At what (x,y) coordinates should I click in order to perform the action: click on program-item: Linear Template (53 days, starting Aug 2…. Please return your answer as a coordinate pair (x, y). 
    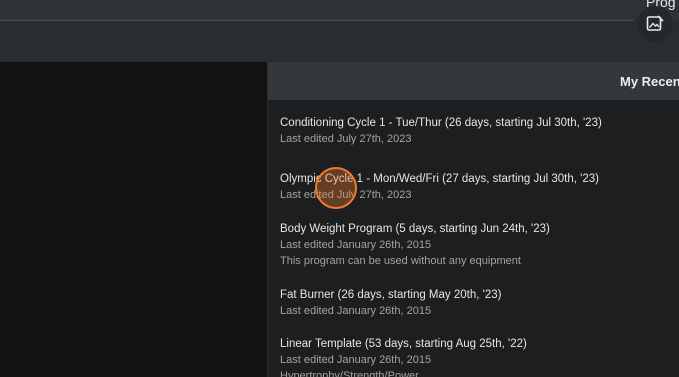
    Looking at the image, I should click on (475, 356).